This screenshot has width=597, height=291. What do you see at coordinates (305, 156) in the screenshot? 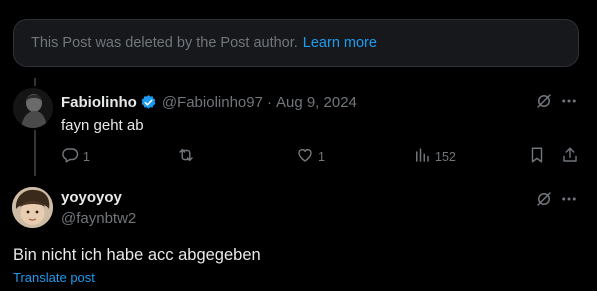
I see `like-icon` at bounding box center [305, 156].